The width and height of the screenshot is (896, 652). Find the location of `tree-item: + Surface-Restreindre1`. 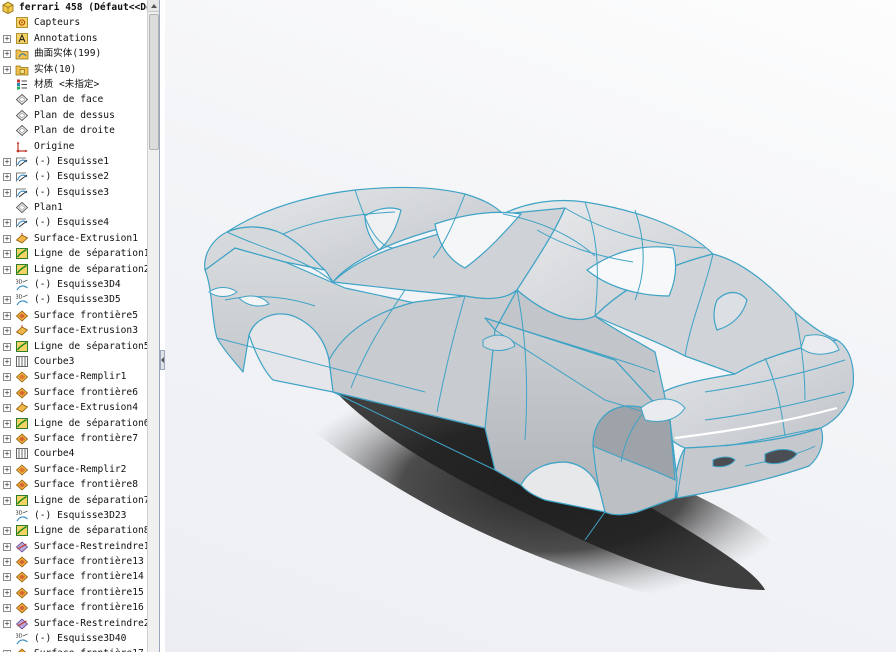

tree-item: + Surface-Restreindre1 is located at coordinates (75, 546).